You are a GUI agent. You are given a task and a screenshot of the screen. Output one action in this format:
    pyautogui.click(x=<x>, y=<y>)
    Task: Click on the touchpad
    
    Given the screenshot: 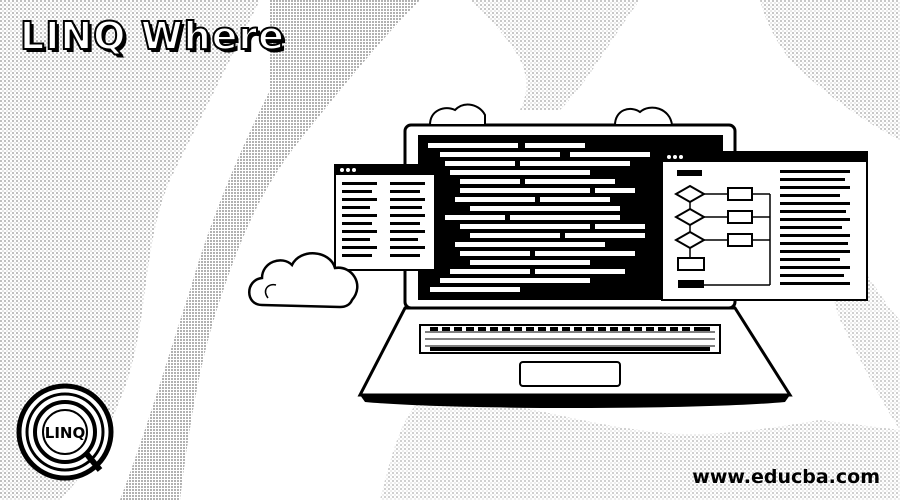 What is the action you would take?
    pyautogui.click(x=570, y=374)
    